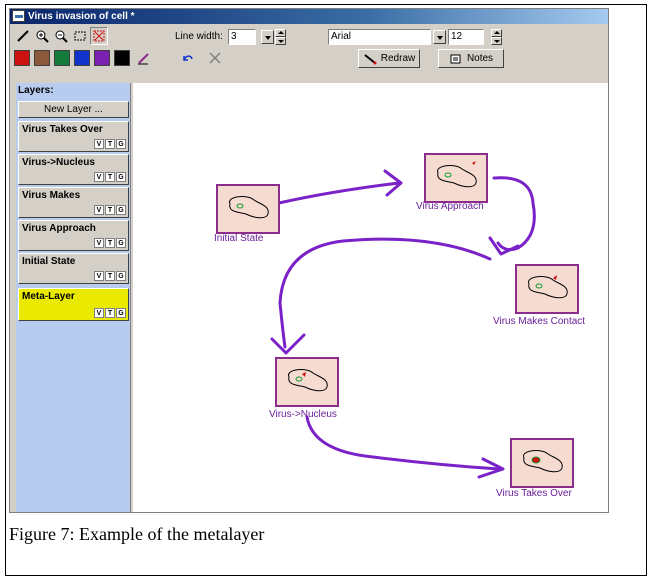 This screenshot has width=649, height=578. I want to click on arrow-contact-to-nucleus, so click(385, 293).